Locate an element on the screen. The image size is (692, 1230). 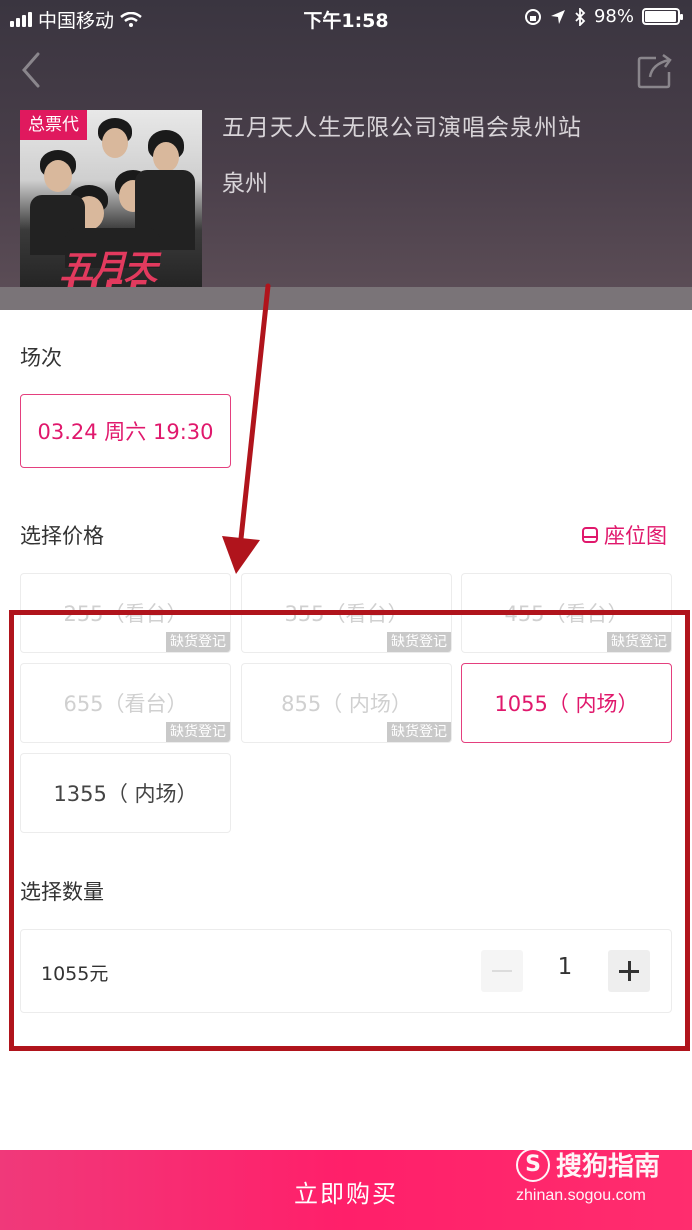
price-option-label: 1355（ 内场） is located at coordinates (125, 794).